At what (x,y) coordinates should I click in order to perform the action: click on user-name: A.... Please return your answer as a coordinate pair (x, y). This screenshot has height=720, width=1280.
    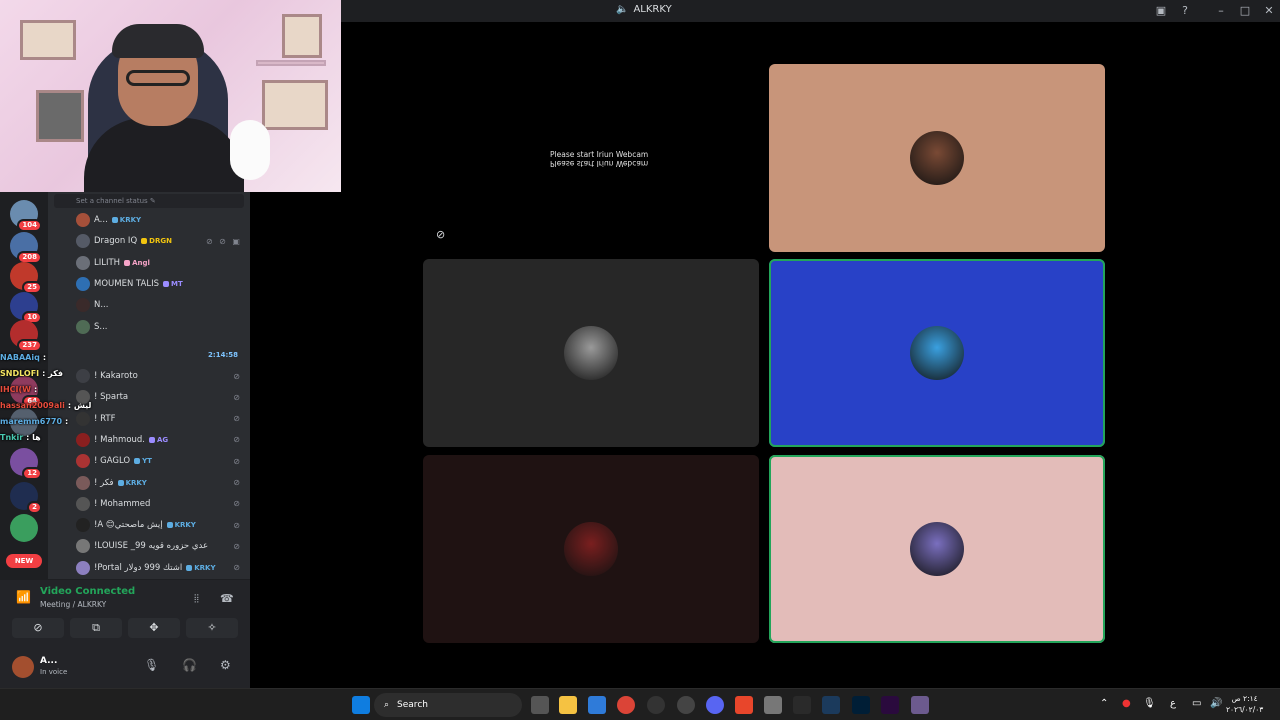
    Looking at the image, I should click on (48, 661).